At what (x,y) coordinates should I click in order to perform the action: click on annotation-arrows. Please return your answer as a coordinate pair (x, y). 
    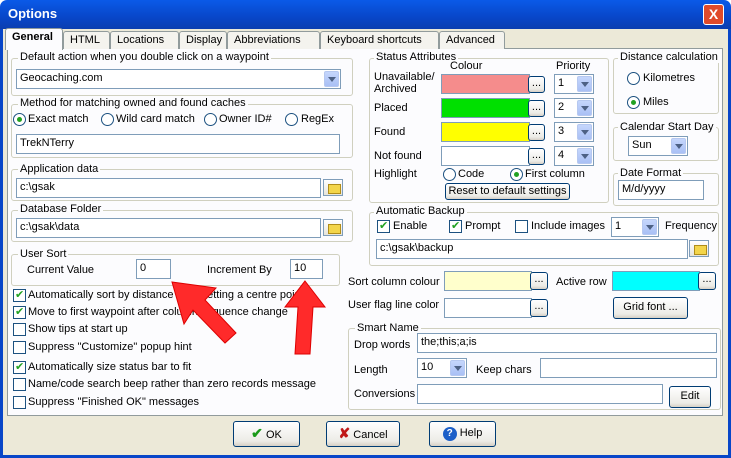
    Looking at the image, I should click on (249, 317).